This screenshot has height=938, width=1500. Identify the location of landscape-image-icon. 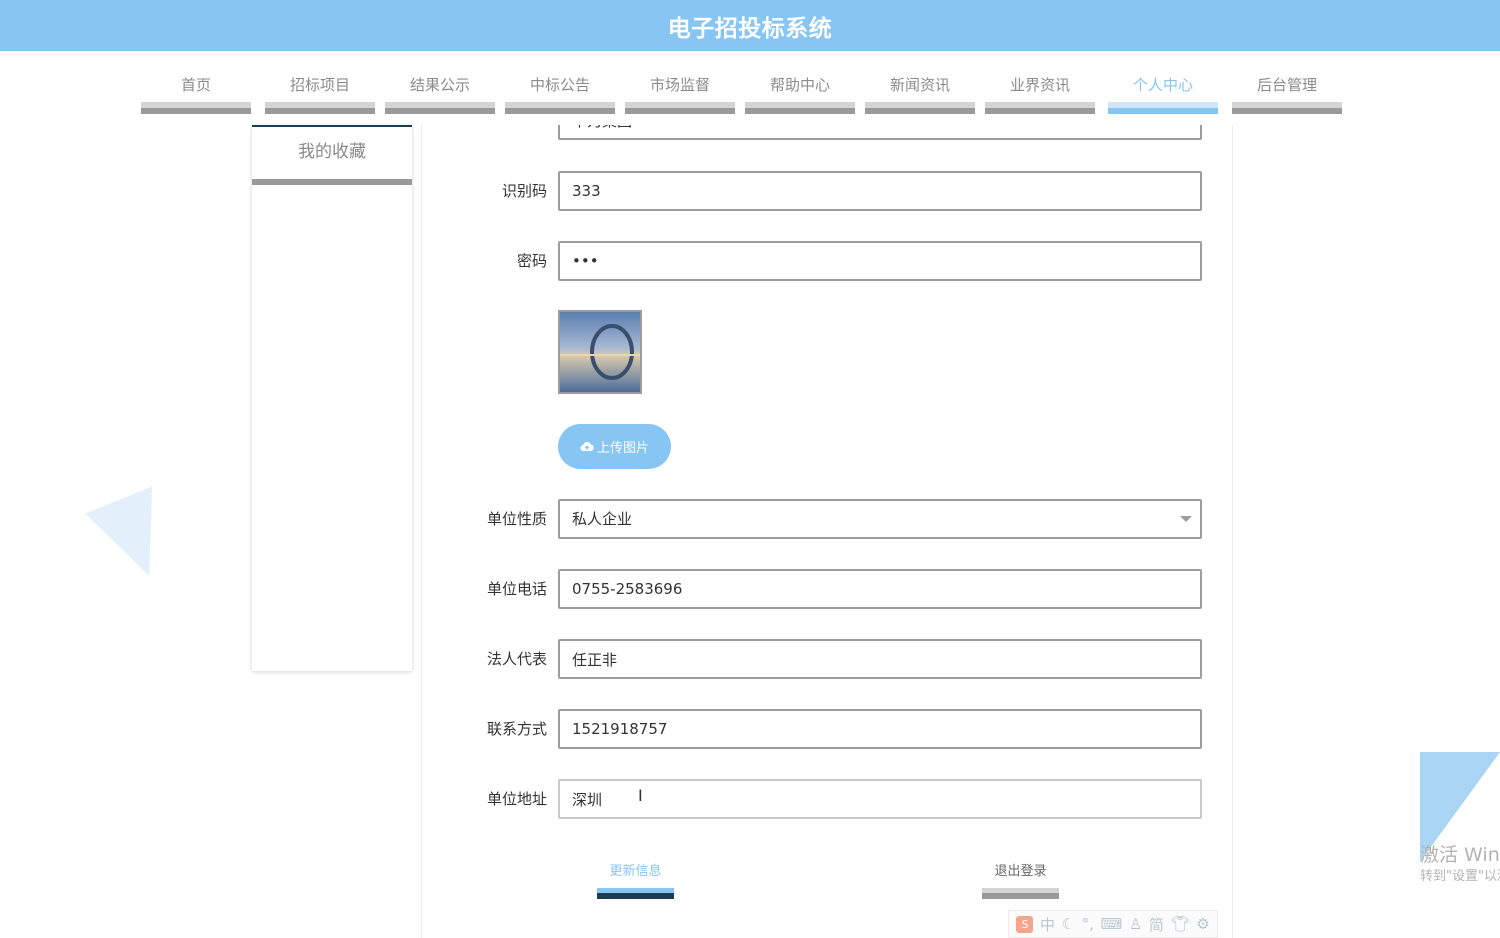
(600, 352).